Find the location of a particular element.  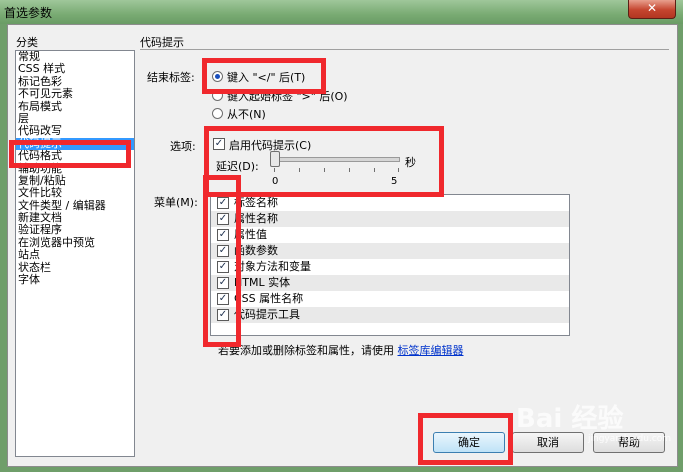

menu-item: ✓ CSS 属性名称 is located at coordinates (390, 299).